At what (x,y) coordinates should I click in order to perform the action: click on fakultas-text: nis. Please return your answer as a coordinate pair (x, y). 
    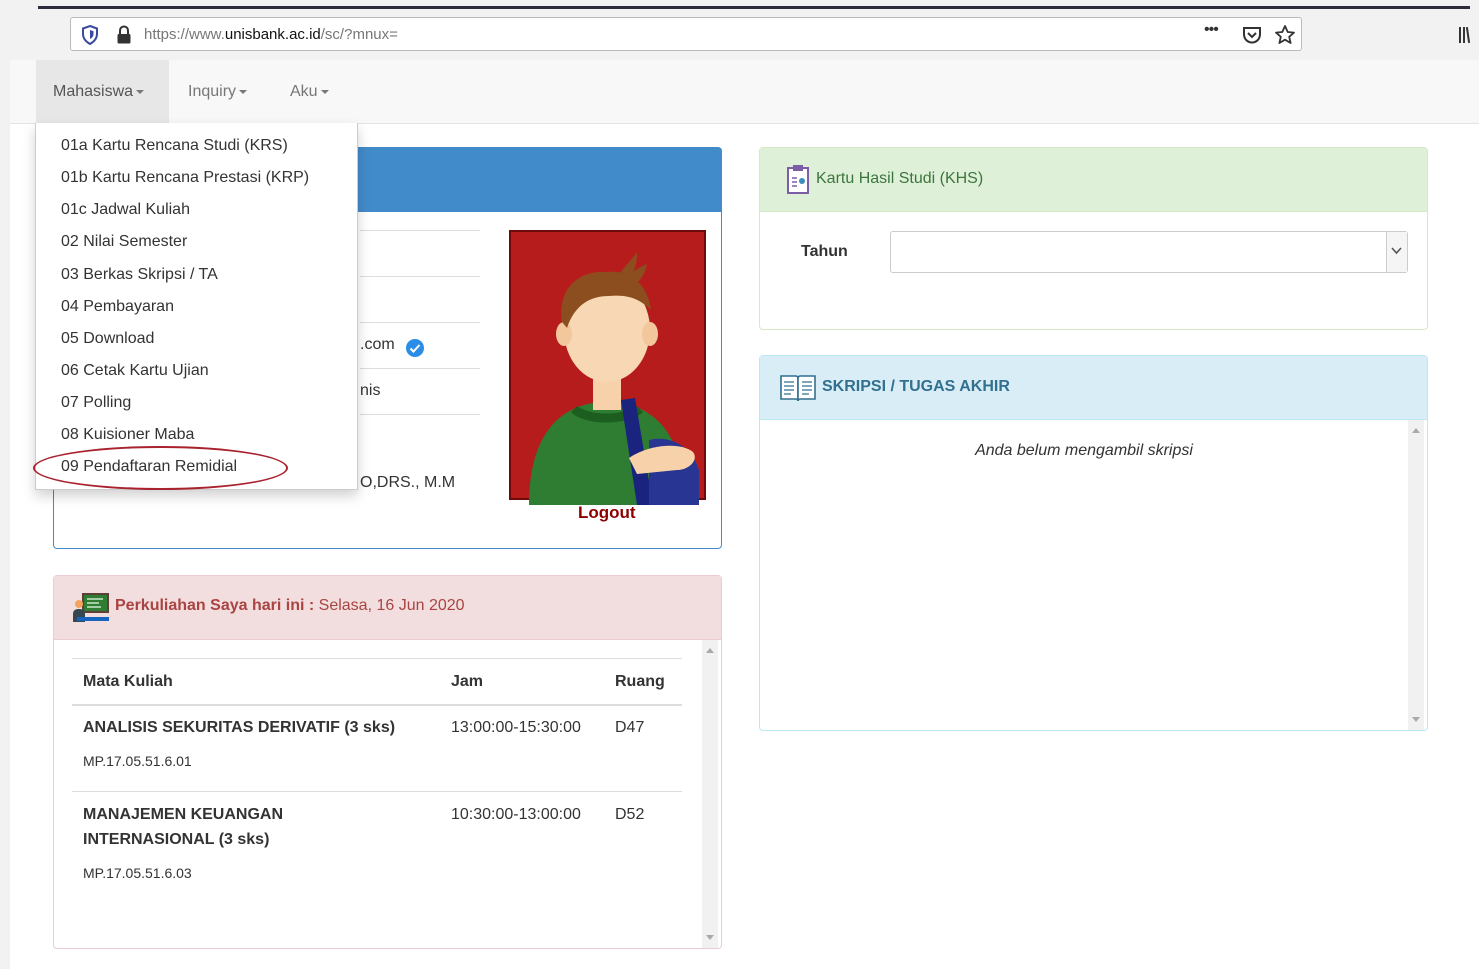
    Looking at the image, I should click on (370, 390).